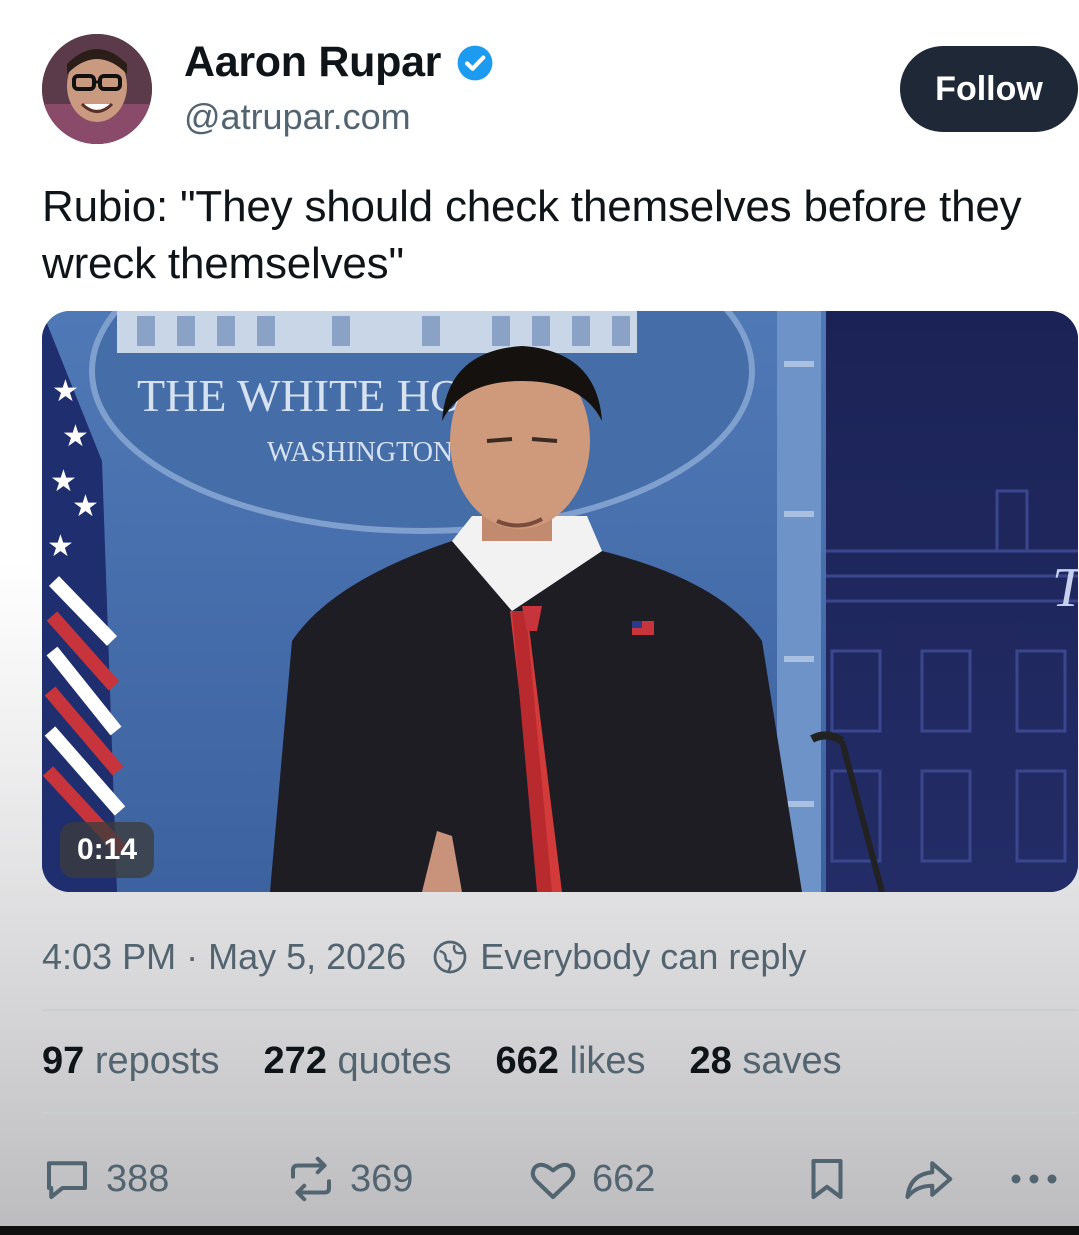 Image resolution: width=1079 pixels, height=1235 pixels. Describe the element at coordinates (450, 957) in the screenshot. I see `globe-icon` at that location.